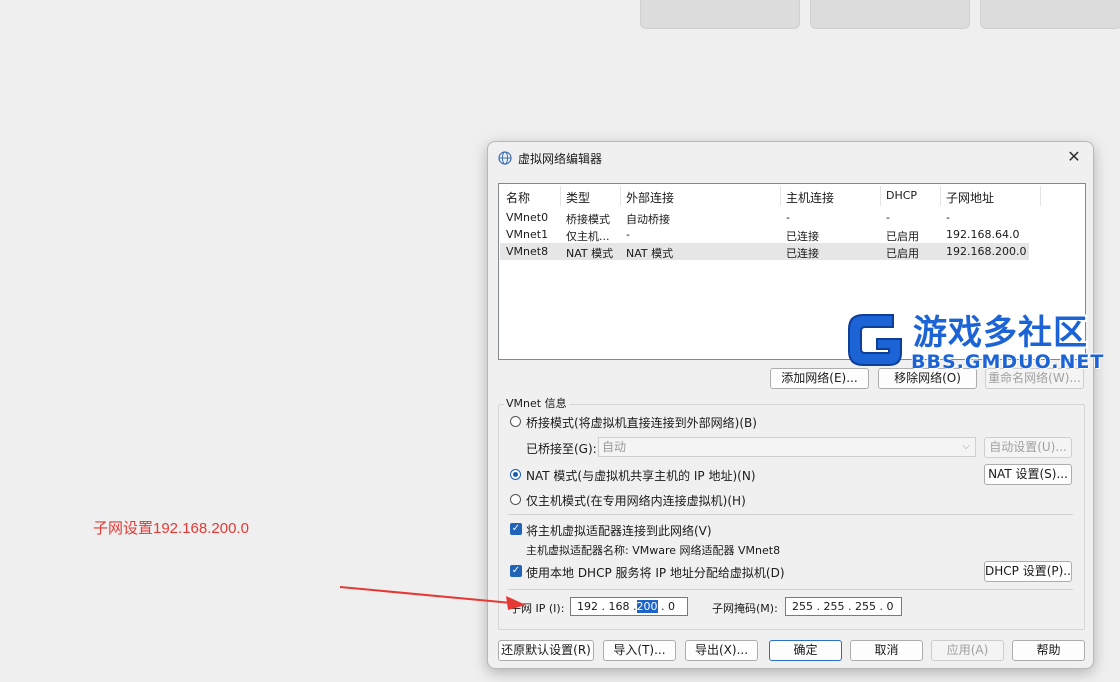 The width and height of the screenshot is (1120, 682). Describe the element at coordinates (432, 598) in the screenshot. I see `annotation-arrow-icon` at that location.